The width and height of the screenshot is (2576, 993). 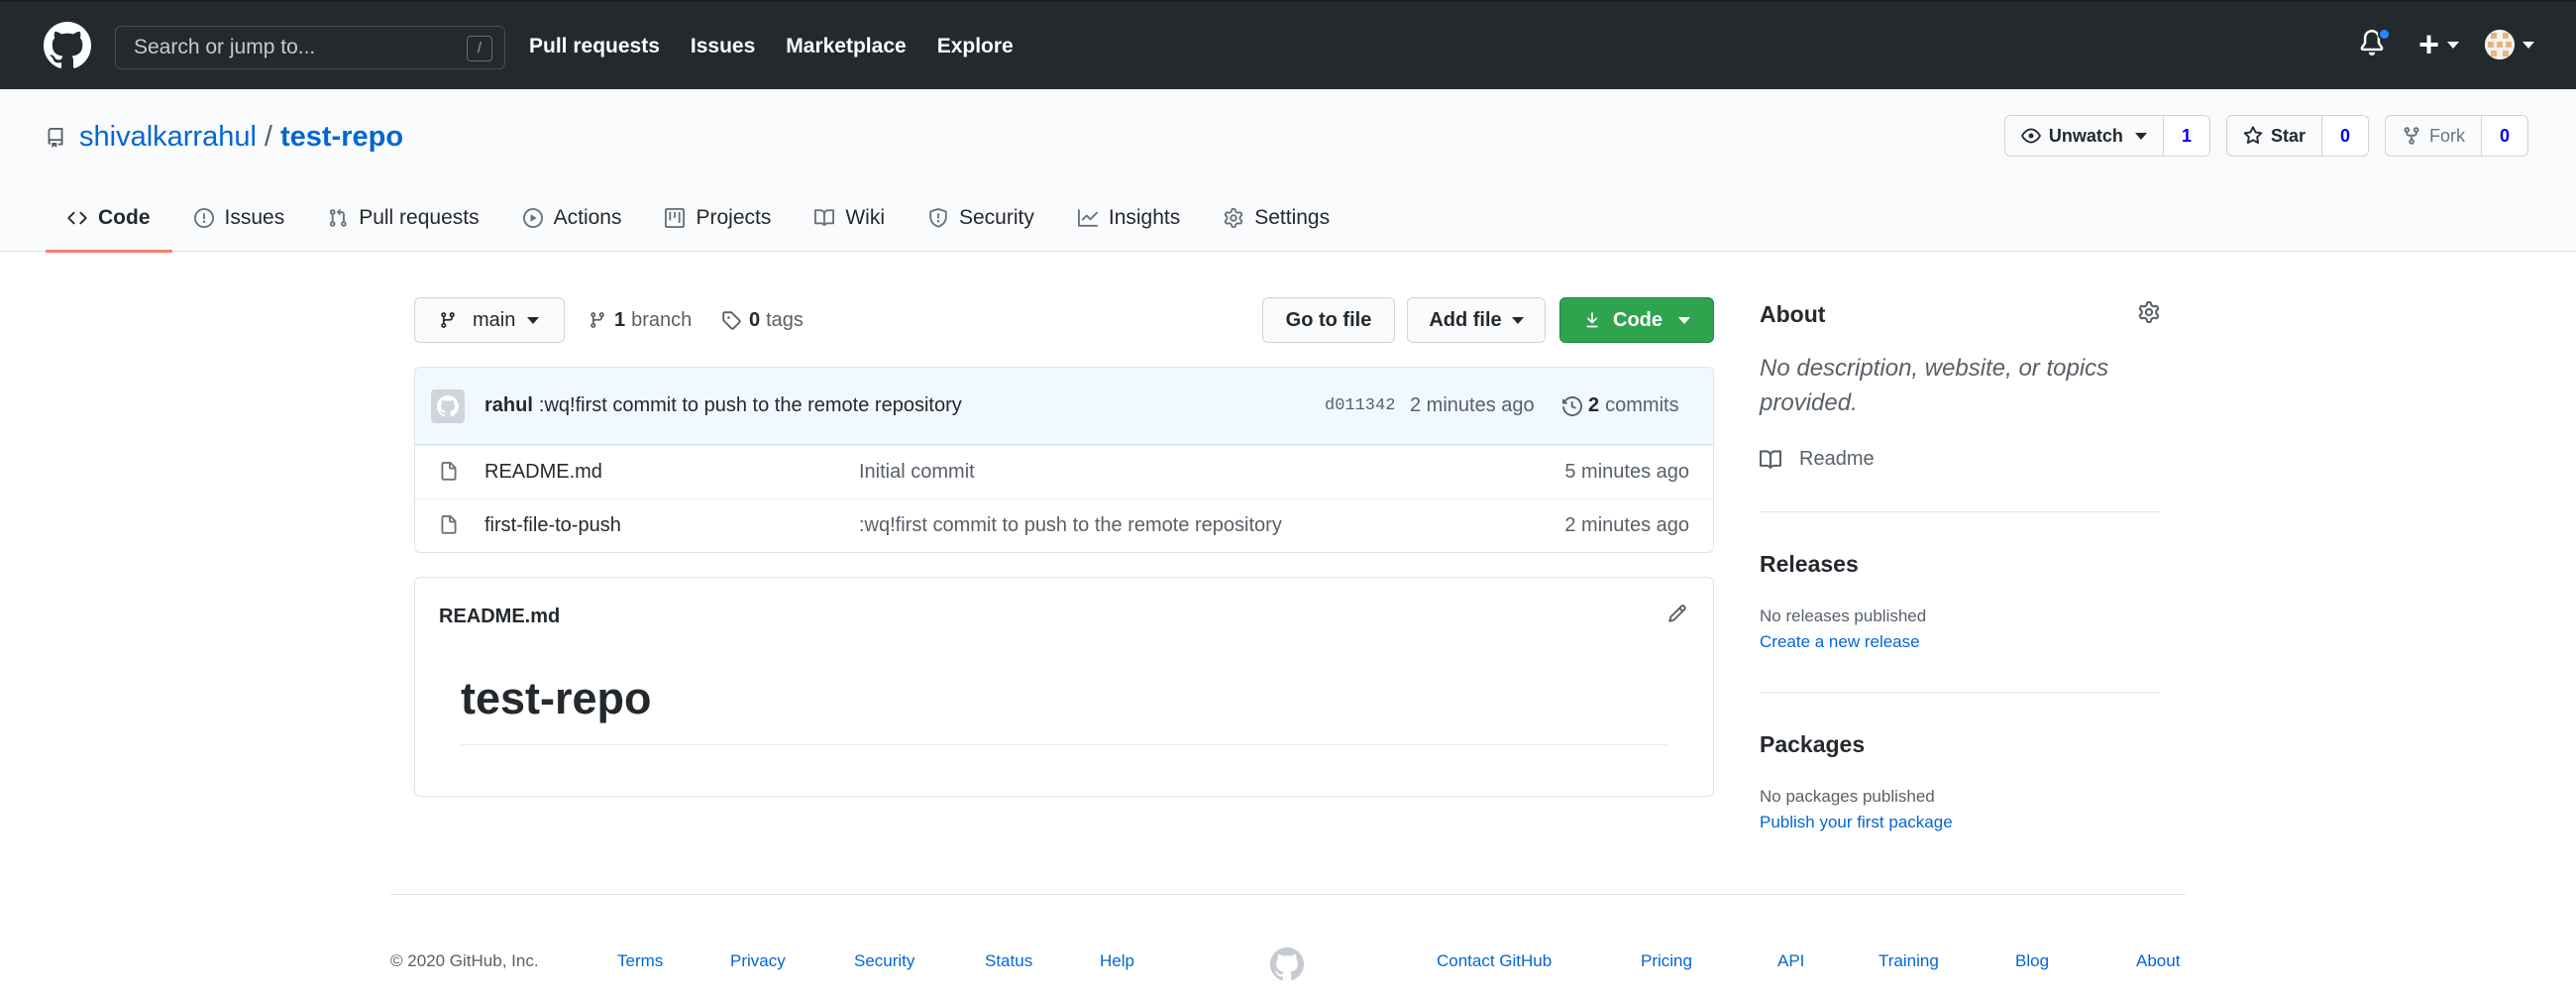 I want to click on footer-link-security: Security, so click(x=884, y=961).